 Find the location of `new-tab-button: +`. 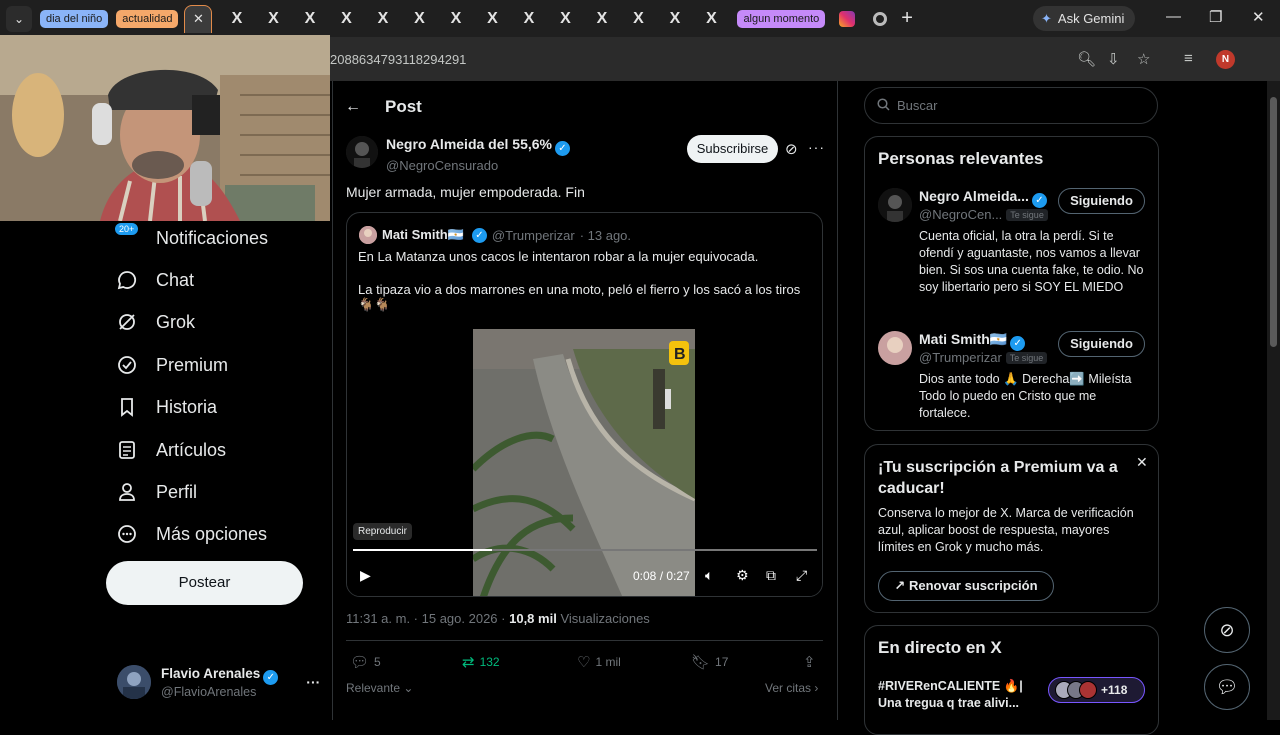

new-tab-button: + is located at coordinates (907, 18).